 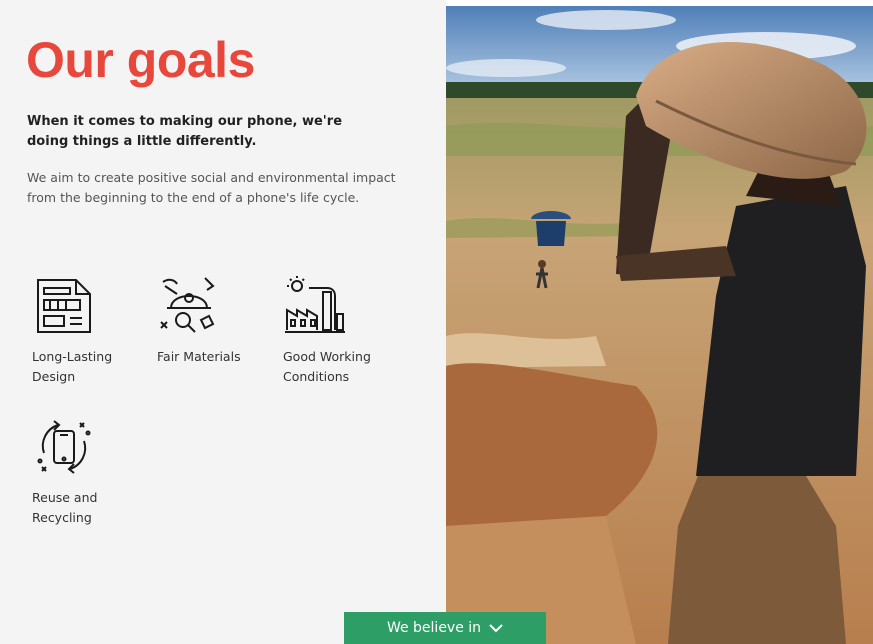 What do you see at coordinates (496, 628) in the screenshot?
I see `chevron-down-icon` at bounding box center [496, 628].